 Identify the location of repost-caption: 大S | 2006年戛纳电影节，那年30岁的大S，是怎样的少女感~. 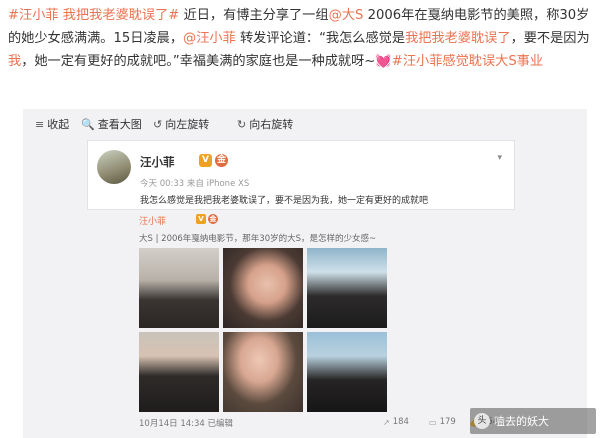
(258, 239).